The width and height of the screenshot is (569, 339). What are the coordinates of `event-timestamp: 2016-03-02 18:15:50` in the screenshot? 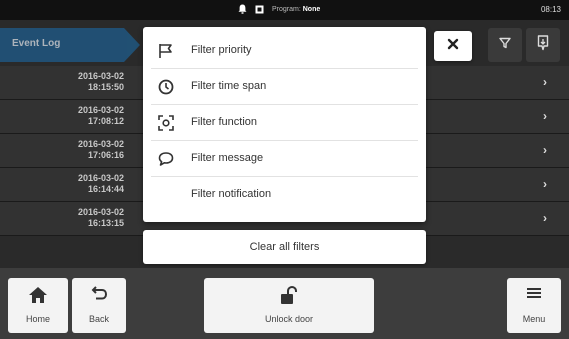 It's located at (100, 81).